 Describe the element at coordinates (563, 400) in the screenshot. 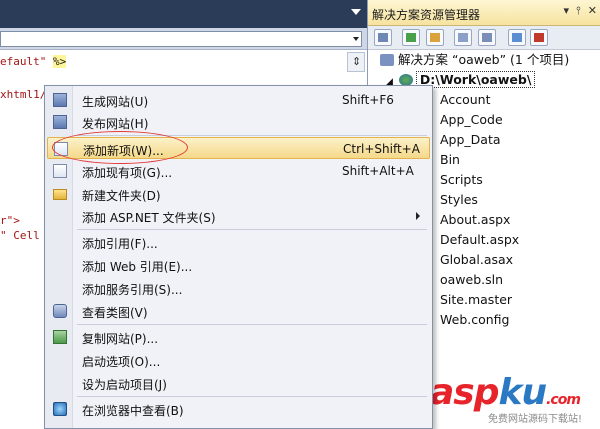

I see `watermark-text-c: .com` at that location.